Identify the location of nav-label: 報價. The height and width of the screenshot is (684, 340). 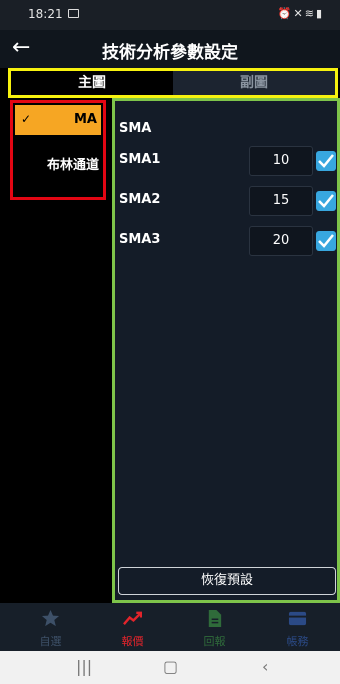
(132, 641).